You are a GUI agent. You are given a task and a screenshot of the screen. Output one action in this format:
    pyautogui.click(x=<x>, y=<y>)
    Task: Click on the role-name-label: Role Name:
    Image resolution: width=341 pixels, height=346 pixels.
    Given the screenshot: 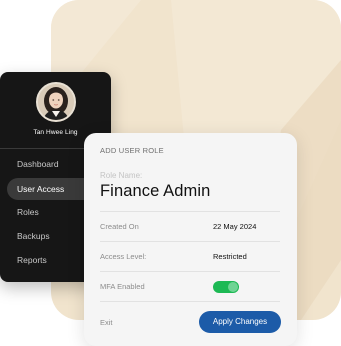 What is the action you would take?
    pyautogui.click(x=121, y=175)
    